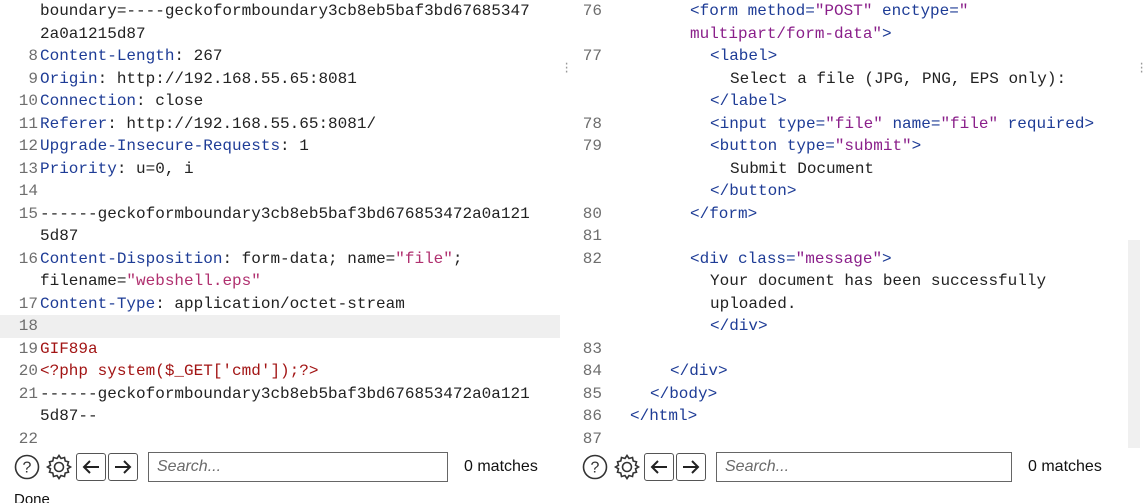 This screenshot has width=1148, height=503. I want to click on code-line: 14, so click(280, 191).